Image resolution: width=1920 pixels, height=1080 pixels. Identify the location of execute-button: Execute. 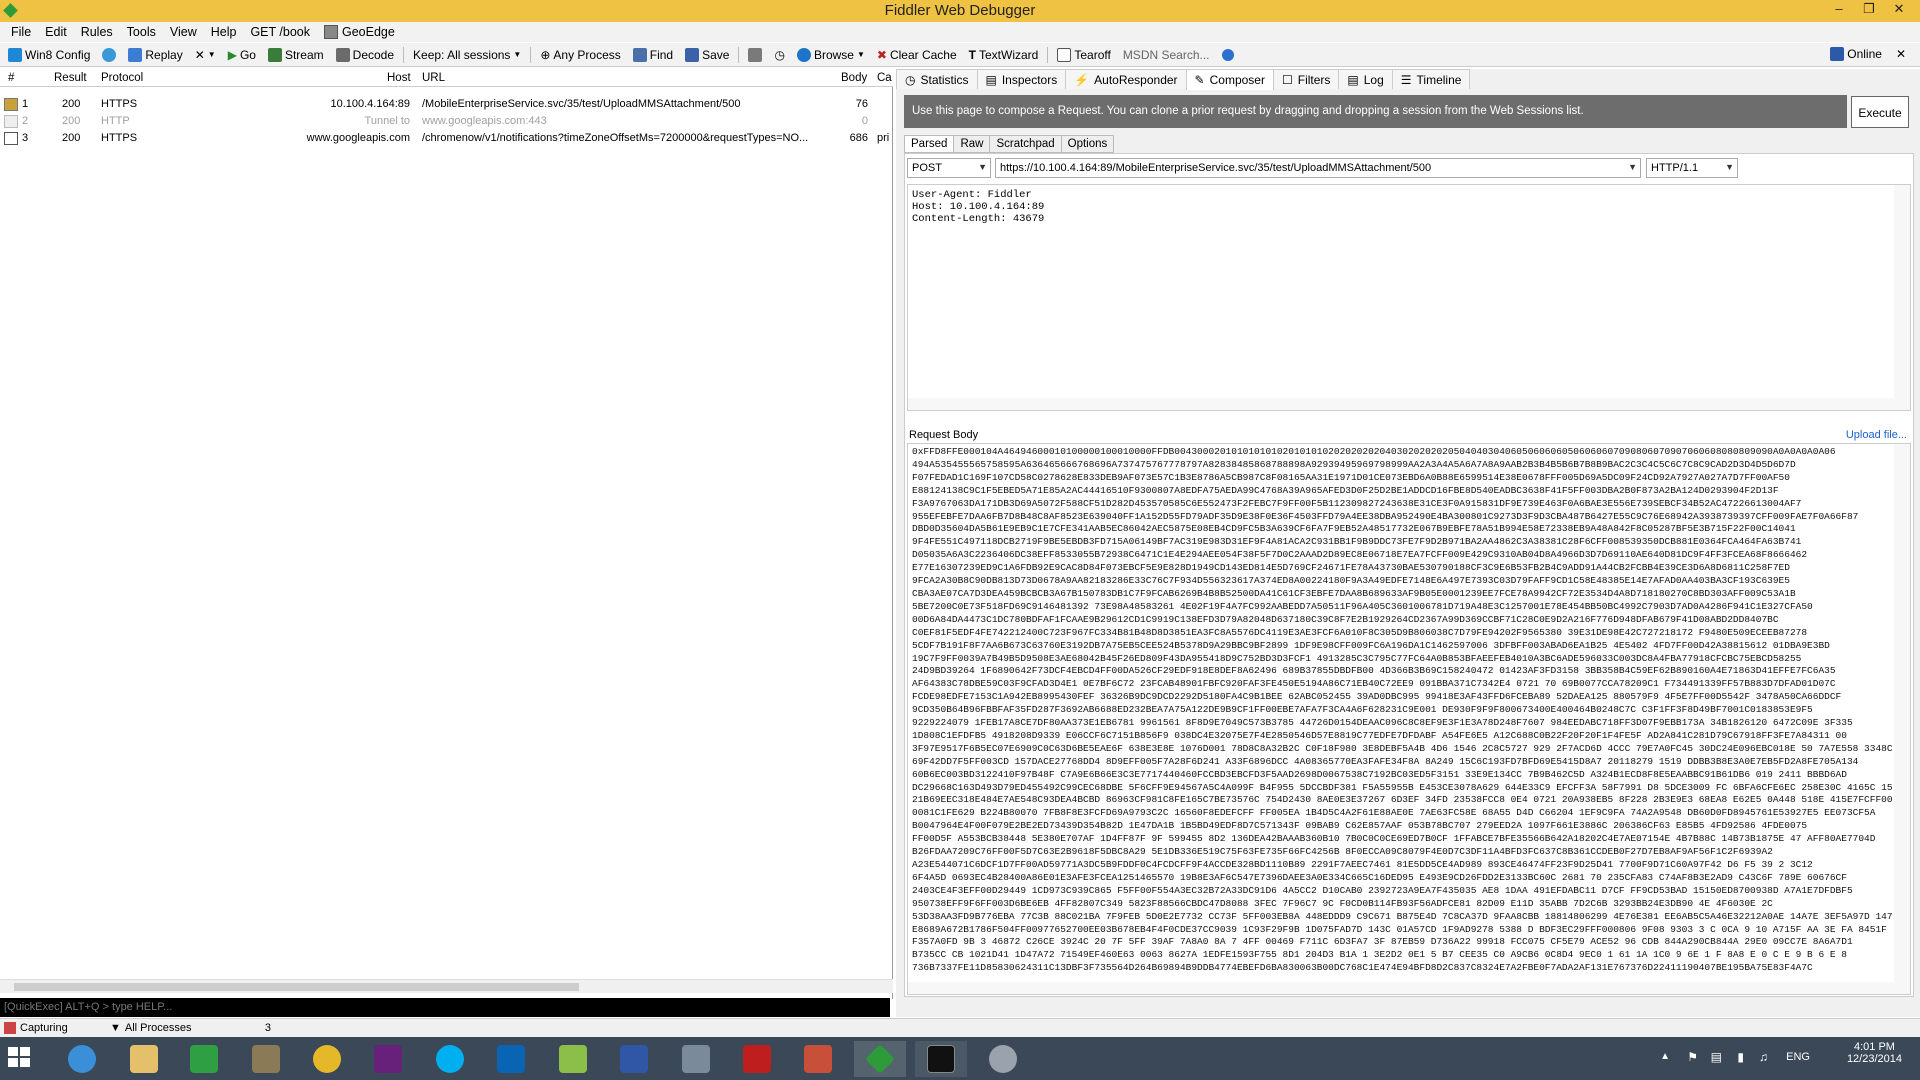
(1880, 112).